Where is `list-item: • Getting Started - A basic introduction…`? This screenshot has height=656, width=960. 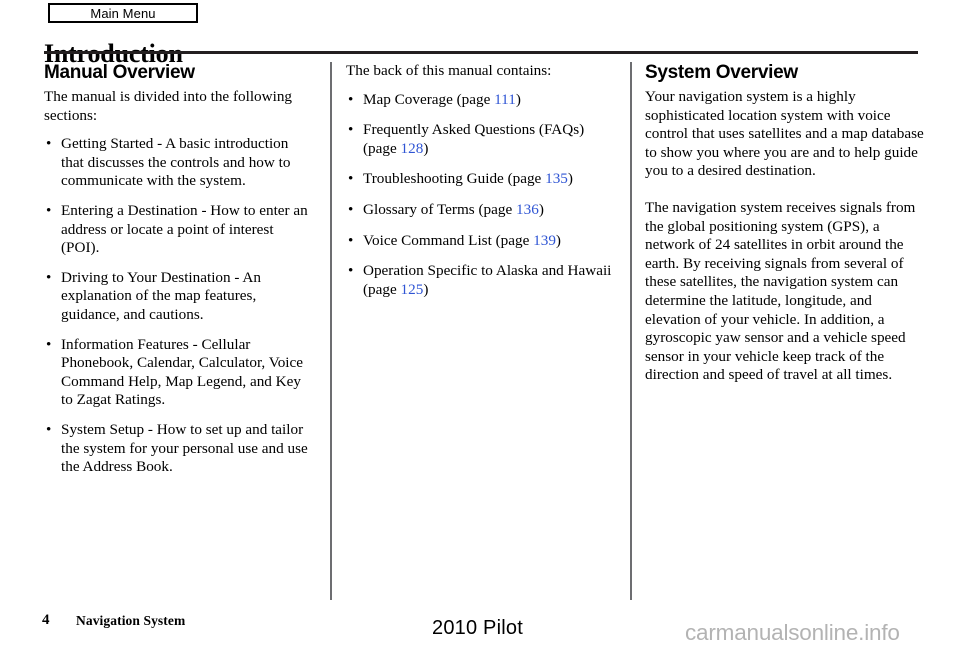 list-item: • Getting Started - A basic introduction… is located at coordinates (178, 163).